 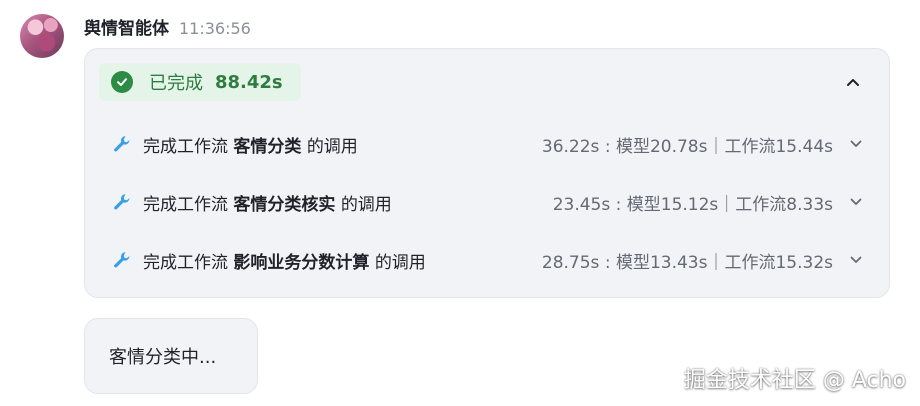 I want to click on status-label: 已完成, so click(x=176, y=83).